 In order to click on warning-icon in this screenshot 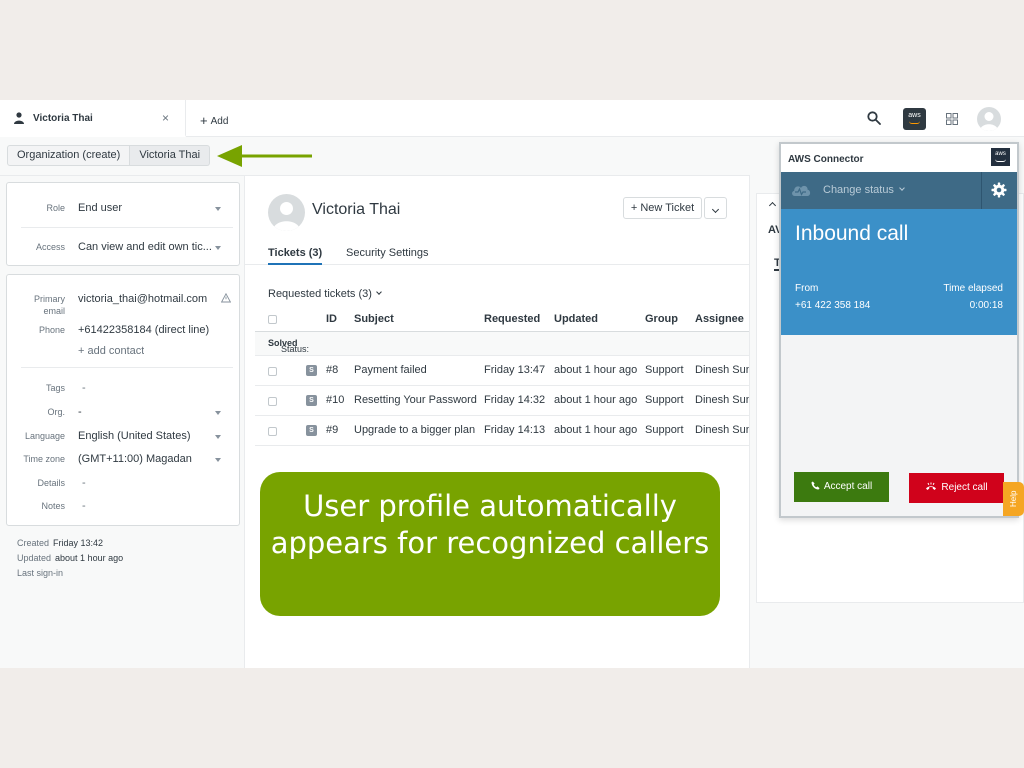, I will do `click(226, 298)`.